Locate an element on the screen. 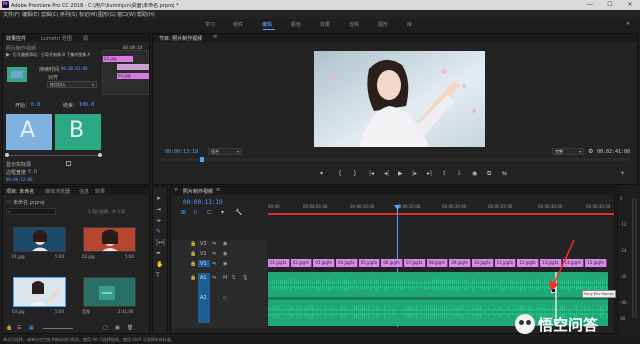 This screenshot has height=344, width=640. menu-marker: 标记(M) is located at coordinates (88, 14).